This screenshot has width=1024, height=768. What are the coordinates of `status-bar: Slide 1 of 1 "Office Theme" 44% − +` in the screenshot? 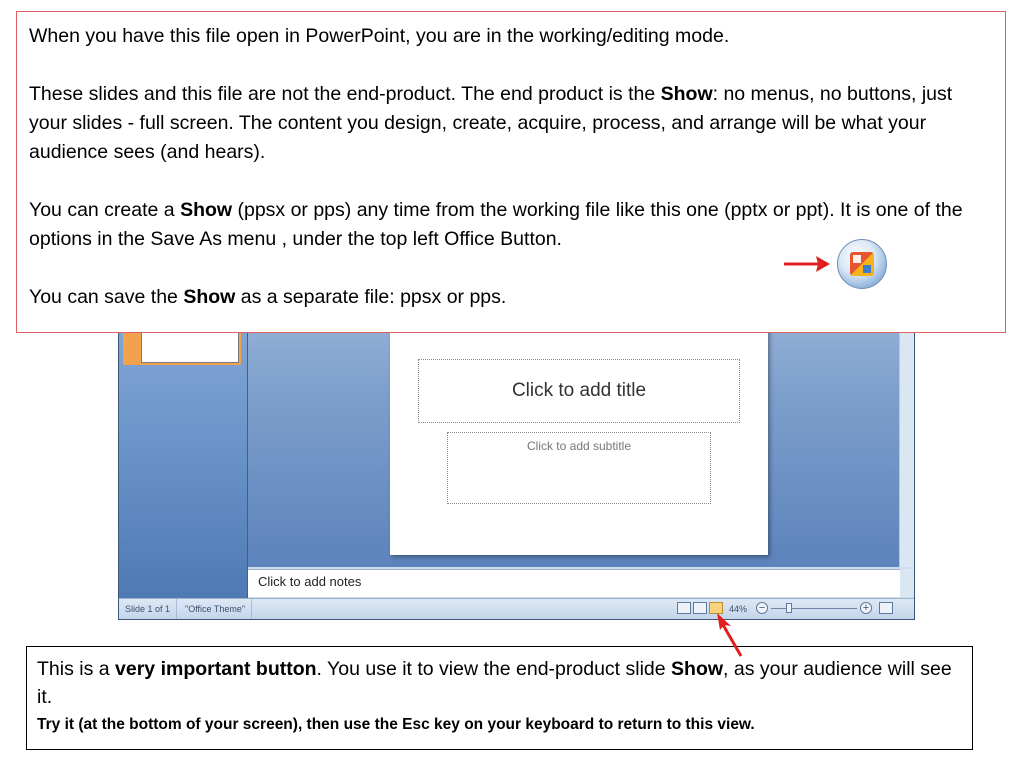 It's located at (516, 608).